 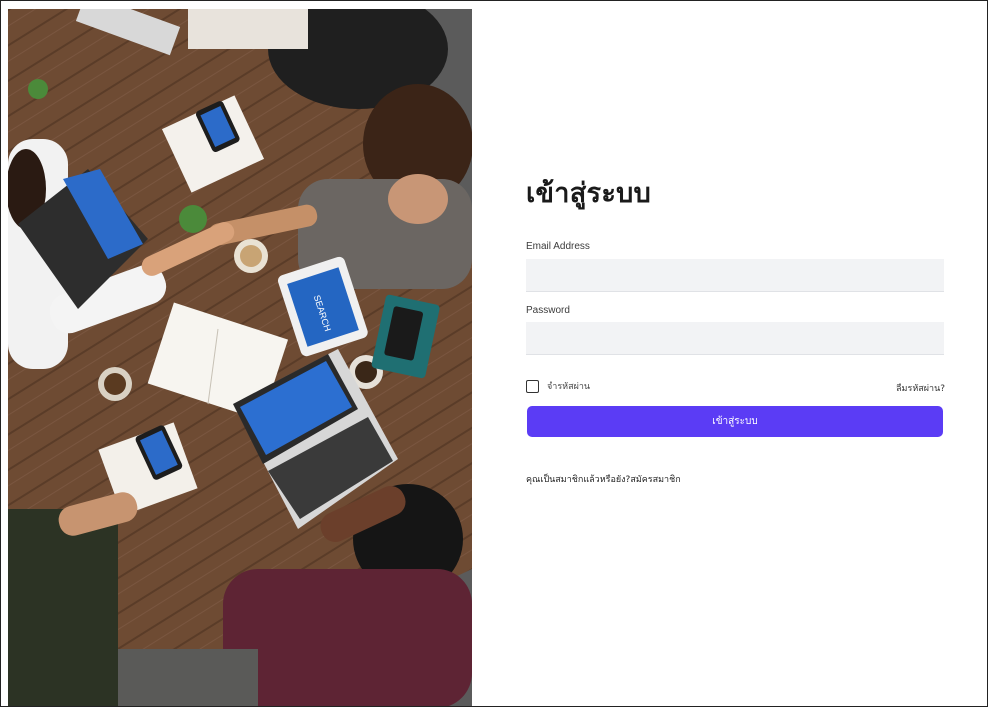 What do you see at coordinates (655, 480) in the screenshot?
I see `signup-link: สมัครสมาชิก` at bounding box center [655, 480].